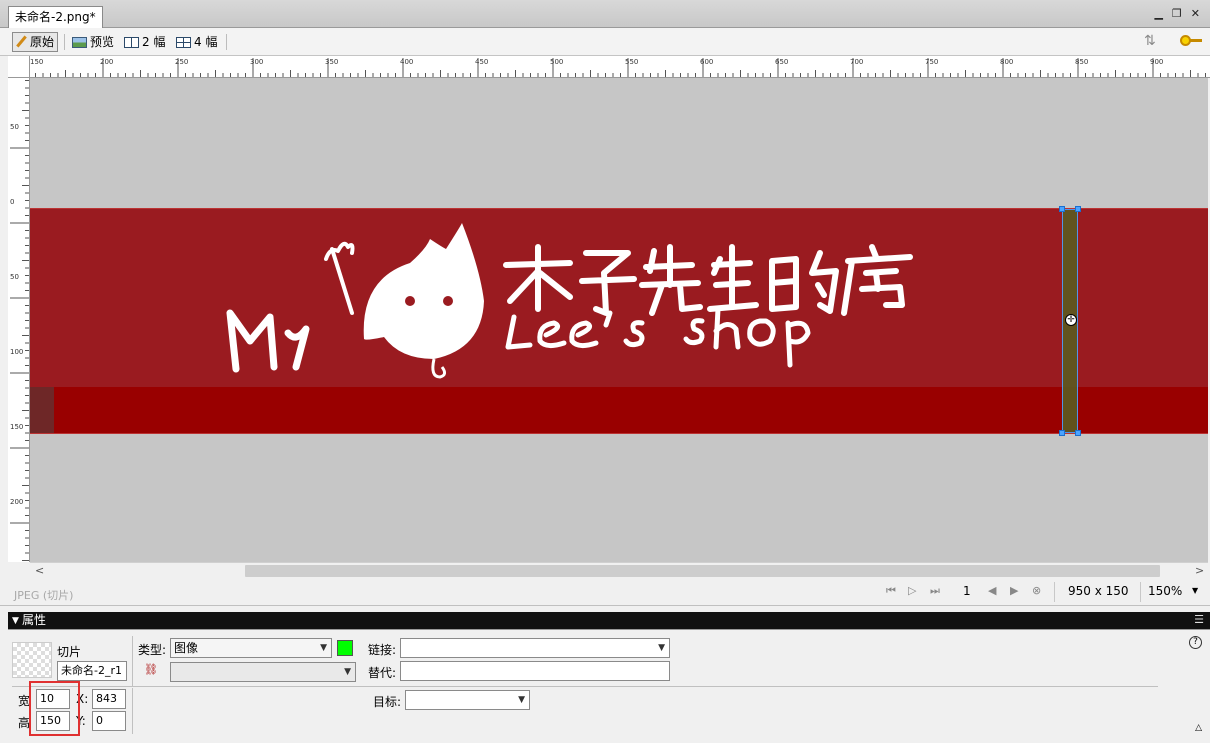 The width and height of the screenshot is (1210, 743). I want to click on type-label: 类型:, so click(152, 650).